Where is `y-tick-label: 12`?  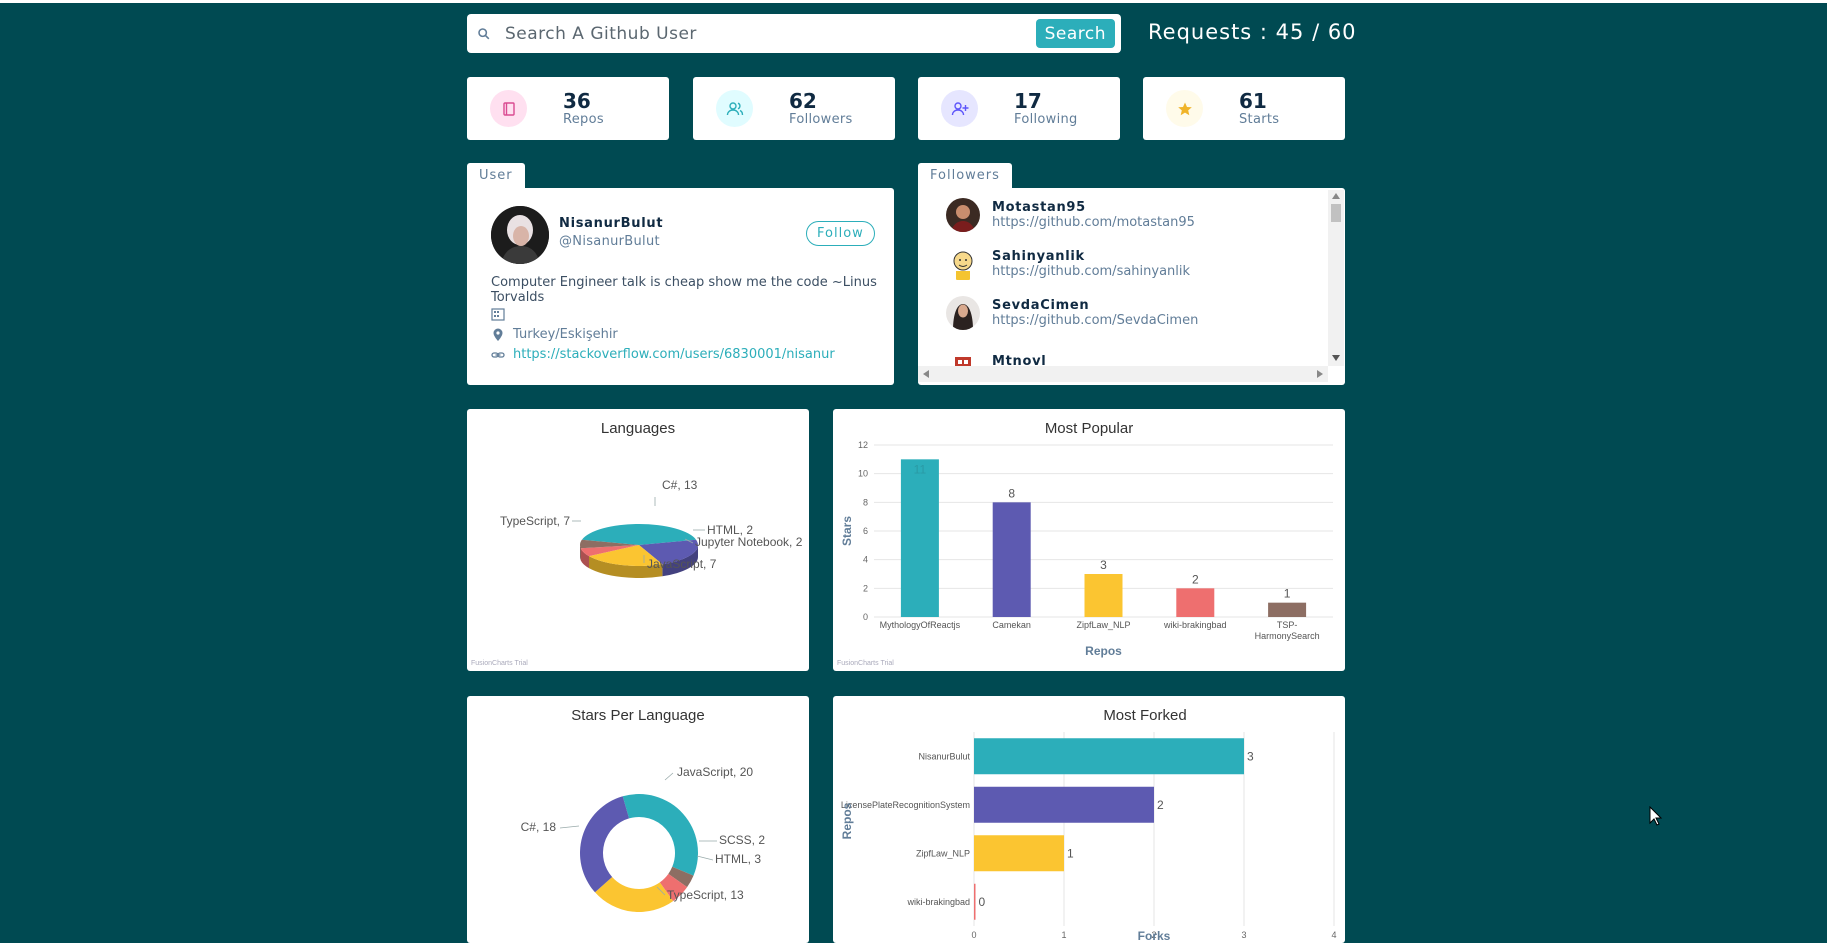
y-tick-label: 12 is located at coordinates (863, 445).